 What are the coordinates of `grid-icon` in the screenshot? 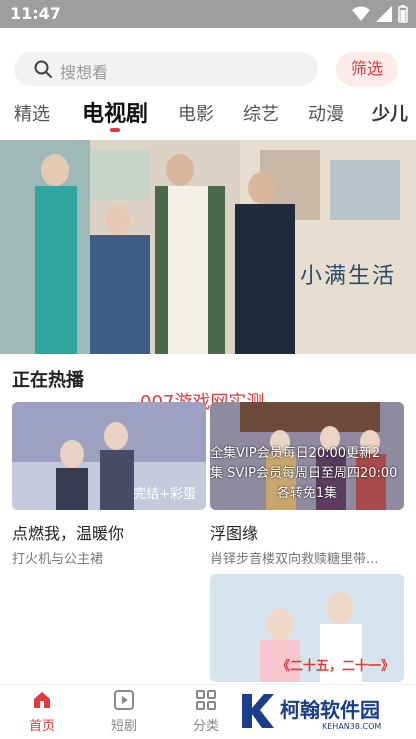 It's located at (206, 700).